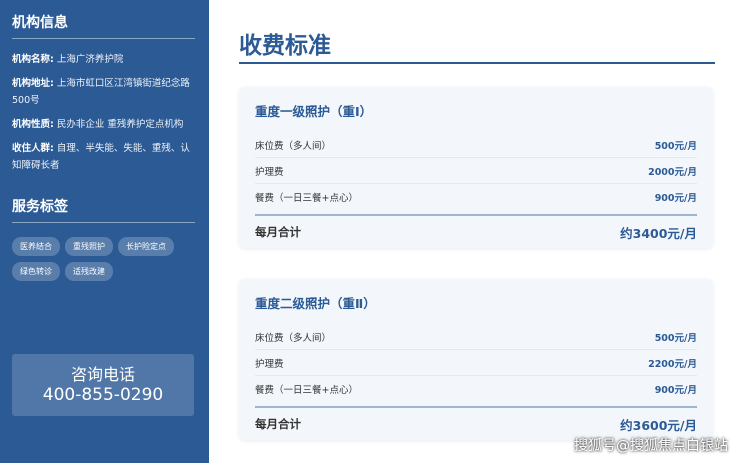 The width and height of the screenshot is (740, 463). Describe the element at coordinates (103, 395) in the screenshot. I see `phone-number: 400-855-0290` at that location.